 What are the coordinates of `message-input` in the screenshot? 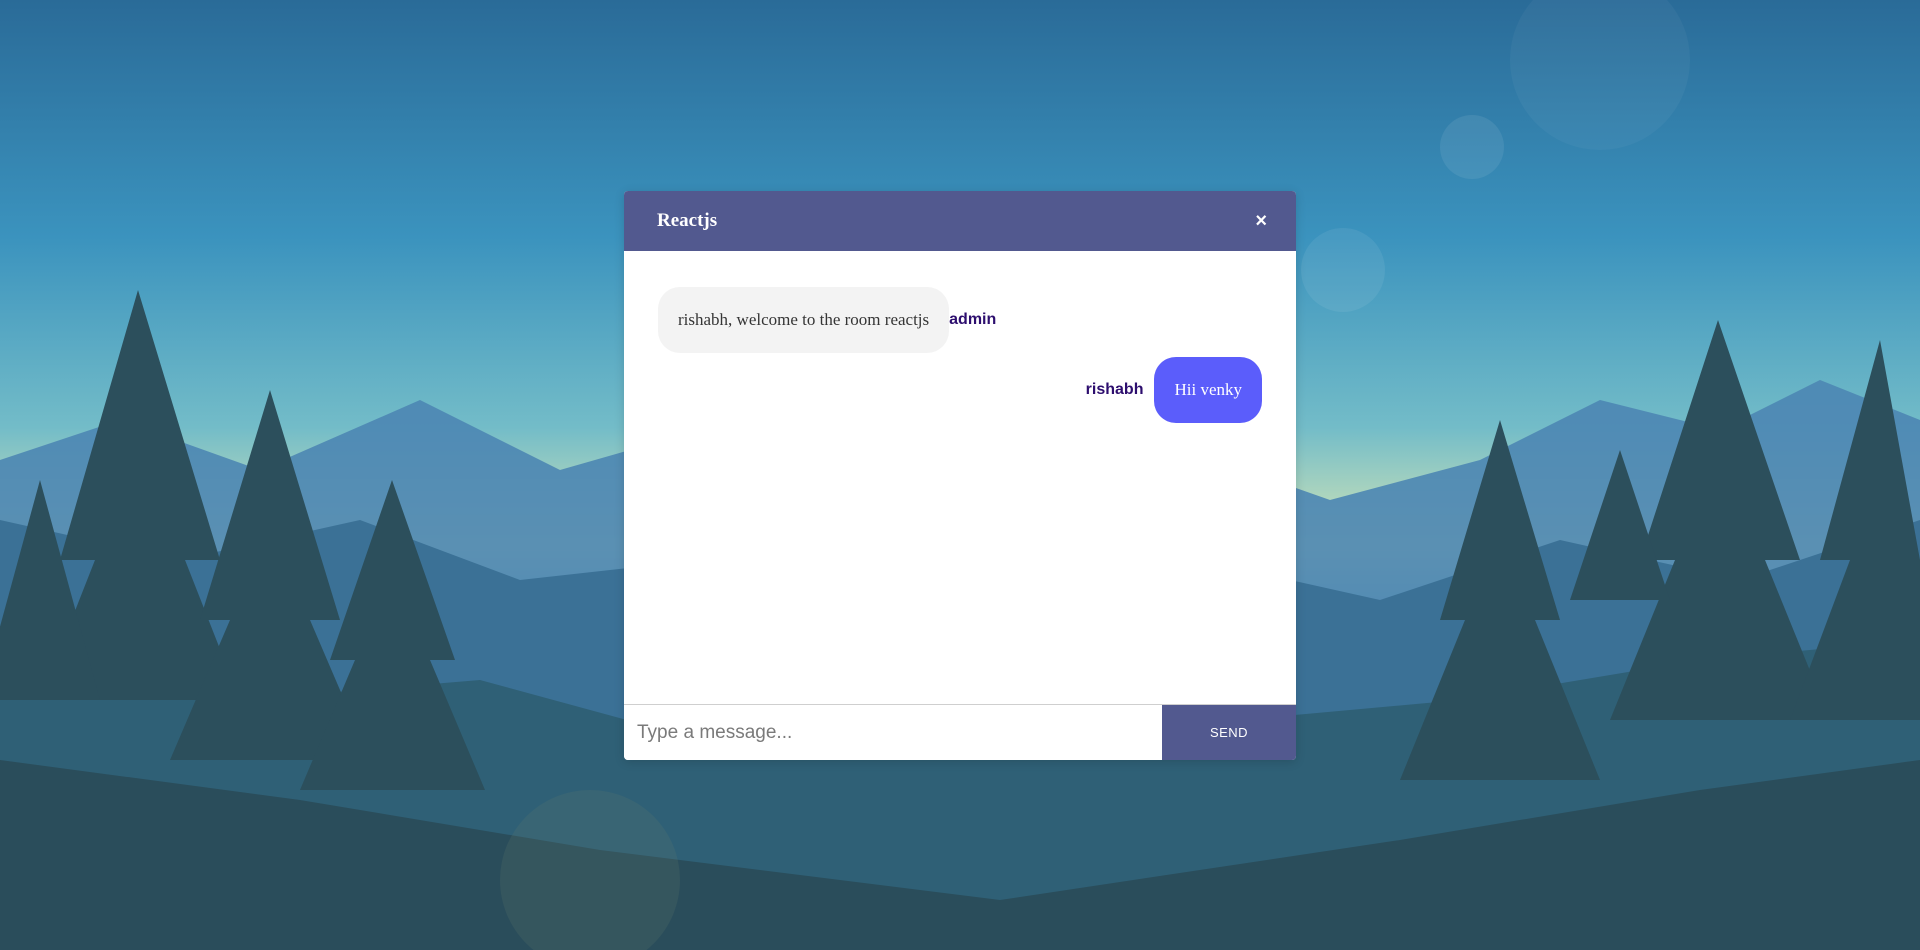 It's located at (893, 732).